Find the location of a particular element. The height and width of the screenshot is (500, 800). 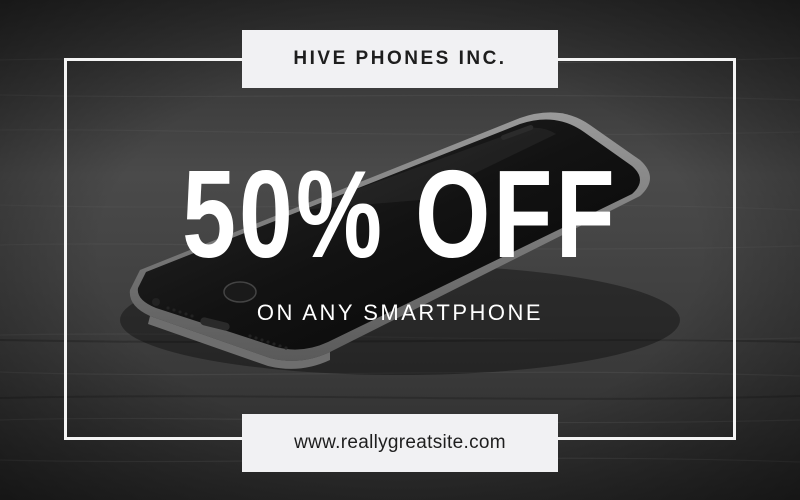

url-label-box: www.reallygreatsite.com is located at coordinates (400, 443).